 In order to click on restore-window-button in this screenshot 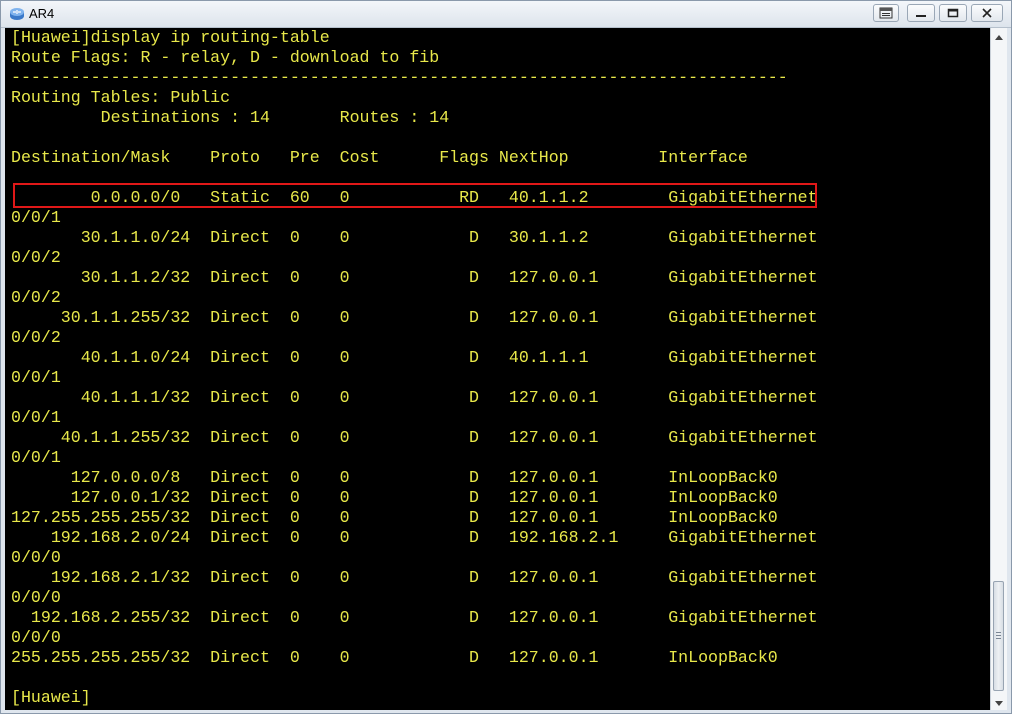, I will do `click(886, 13)`.